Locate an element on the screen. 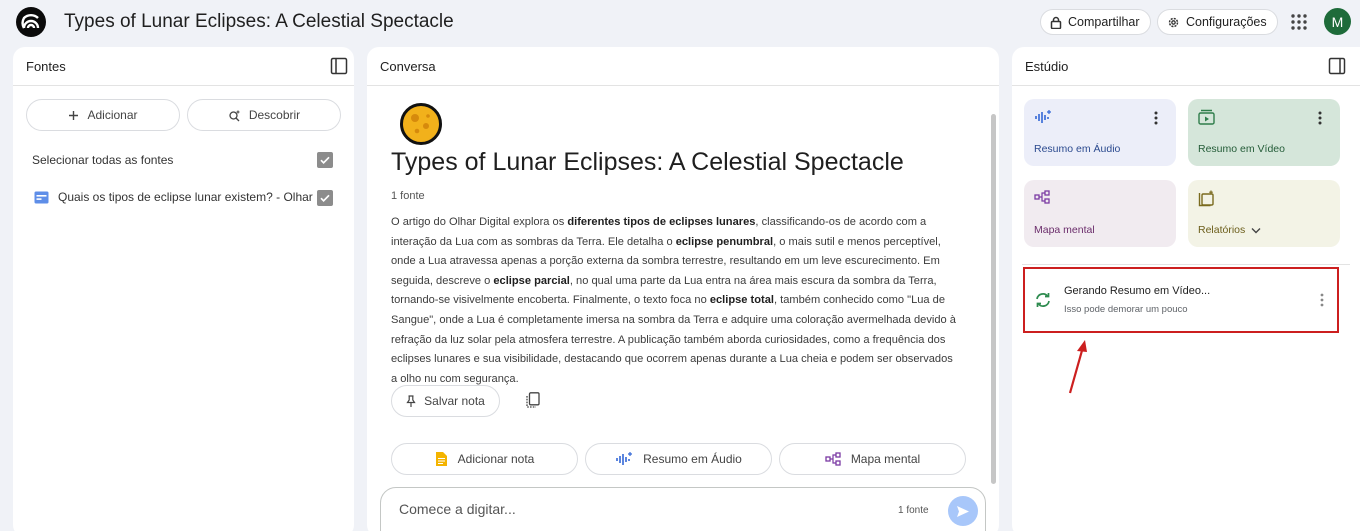 The width and height of the screenshot is (1360, 531). video-summary-card: Resumo em Vídeo is located at coordinates (1264, 132).